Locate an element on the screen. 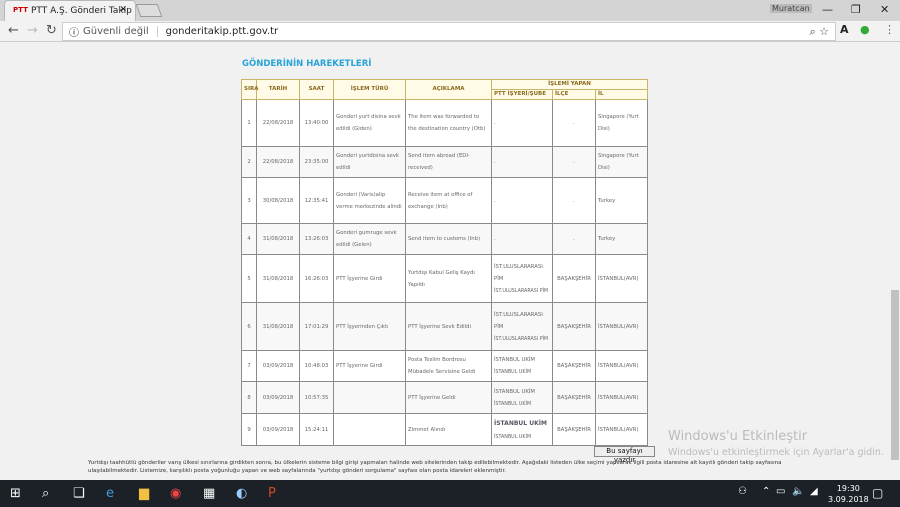  sira-text: 2 is located at coordinates (249, 162).